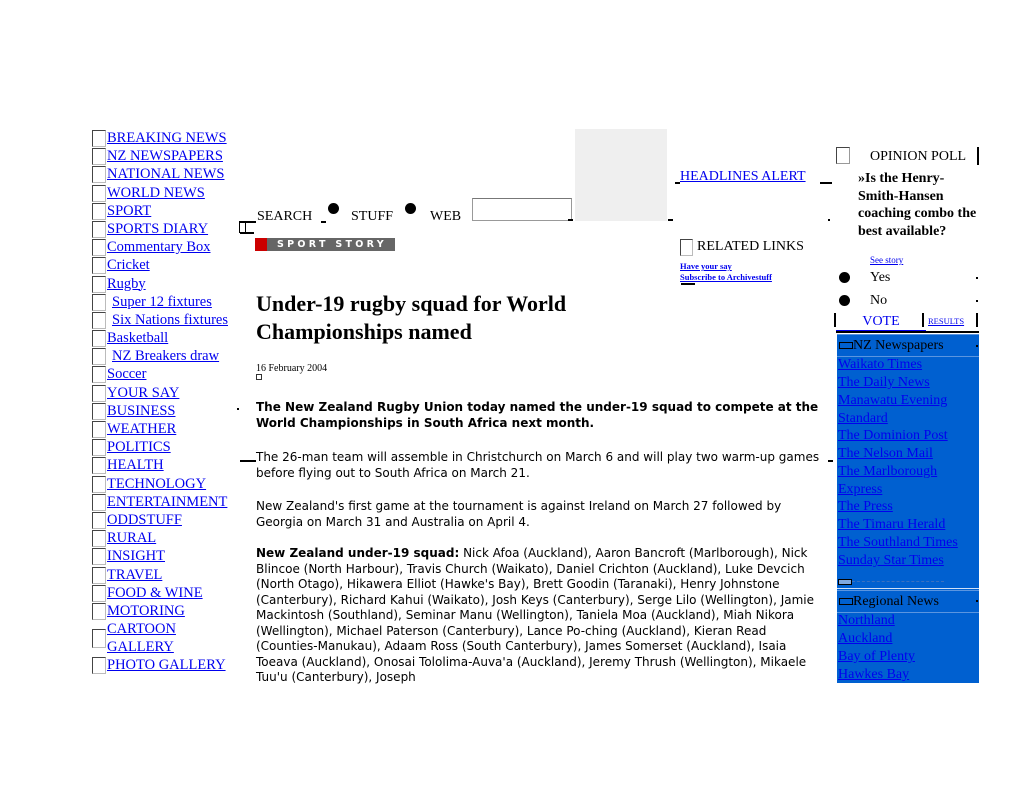 The width and height of the screenshot is (1020, 788). What do you see at coordinates (166, 556) in the screenshot?
I see `nav-item: INSIGHT` at bounding box center [166, 556].